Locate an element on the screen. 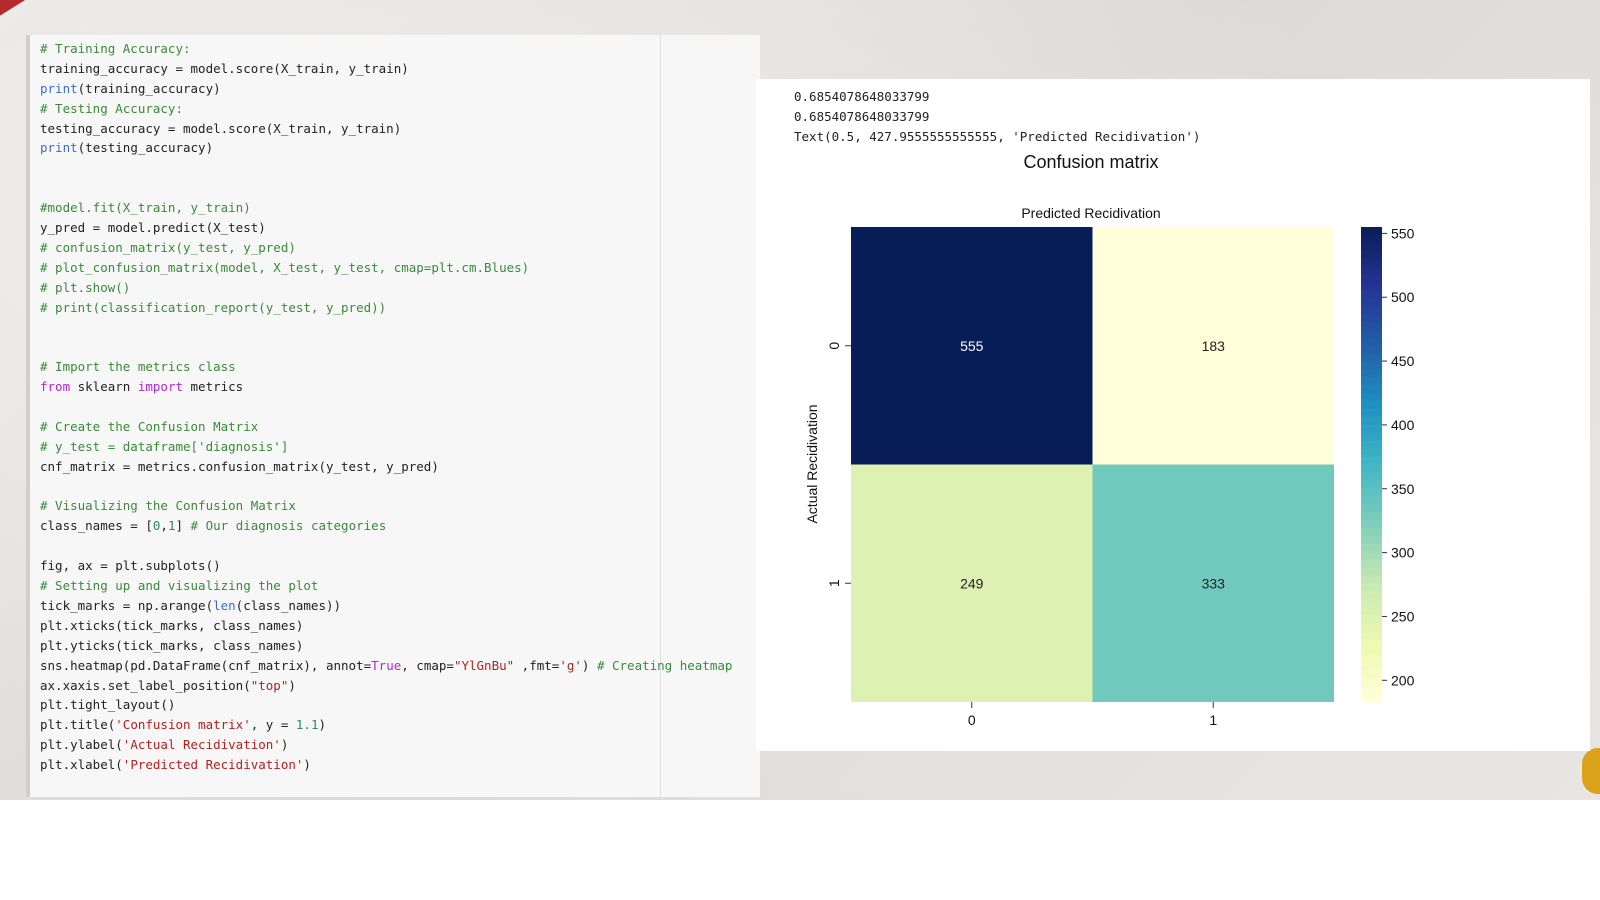 This screenshot has height=900, width=1600. code-line: plt.yticks(tick_marks, class_names) is located at coordinates (386, 646).